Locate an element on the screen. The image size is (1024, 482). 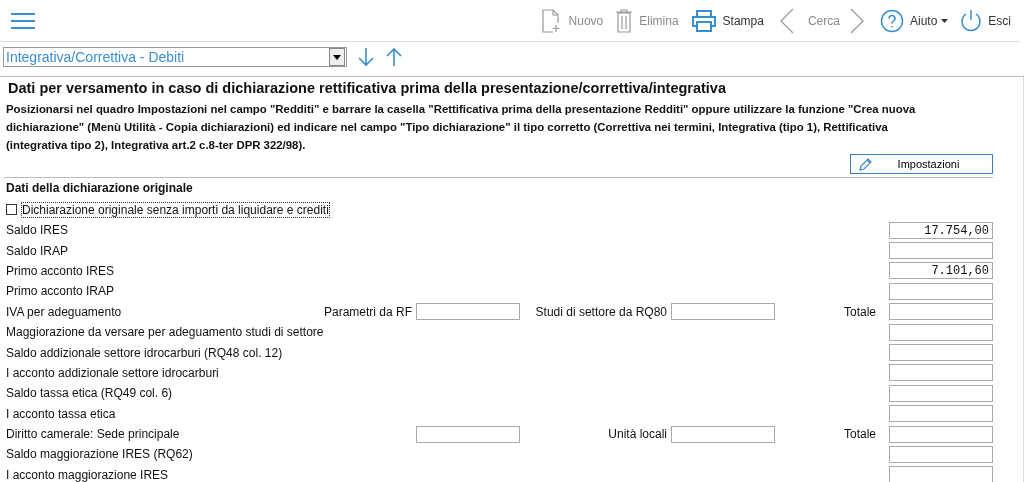
field-label: Primo acconto IRAP is located at coordinates (61, 291).